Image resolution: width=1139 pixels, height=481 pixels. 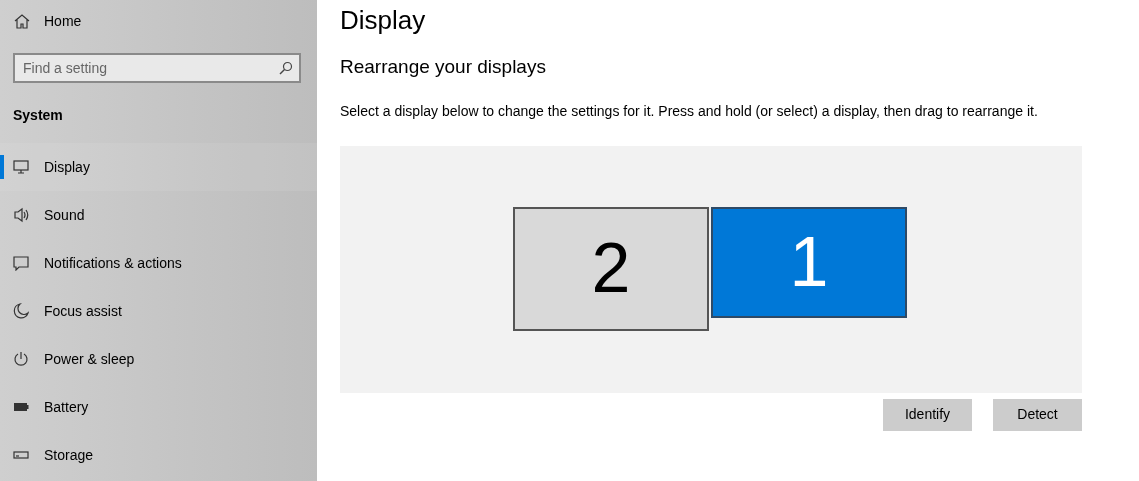 I want to click on moon-icon, so click(x=21, y=311).